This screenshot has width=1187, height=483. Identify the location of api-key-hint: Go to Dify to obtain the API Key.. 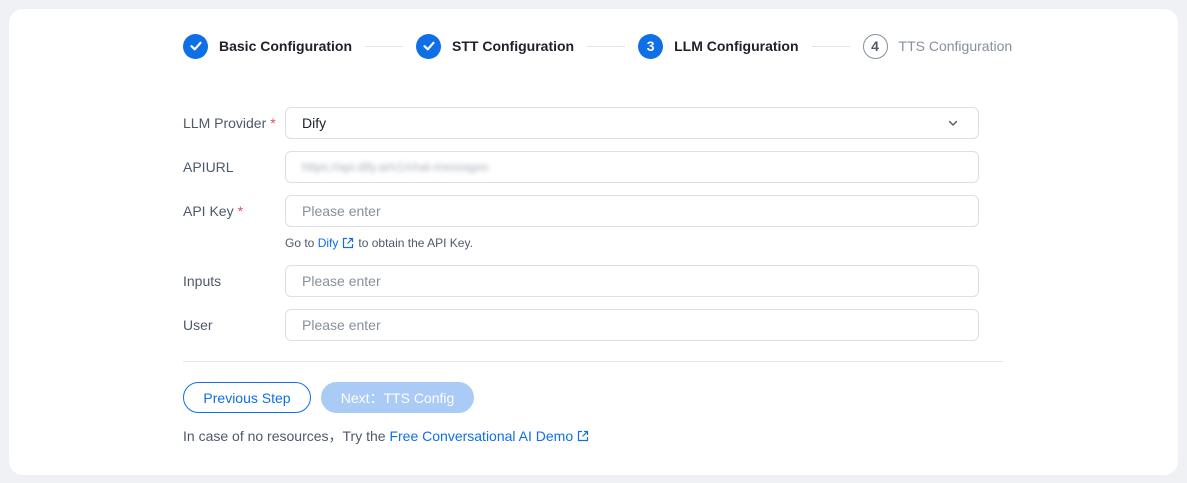
(379, 243).